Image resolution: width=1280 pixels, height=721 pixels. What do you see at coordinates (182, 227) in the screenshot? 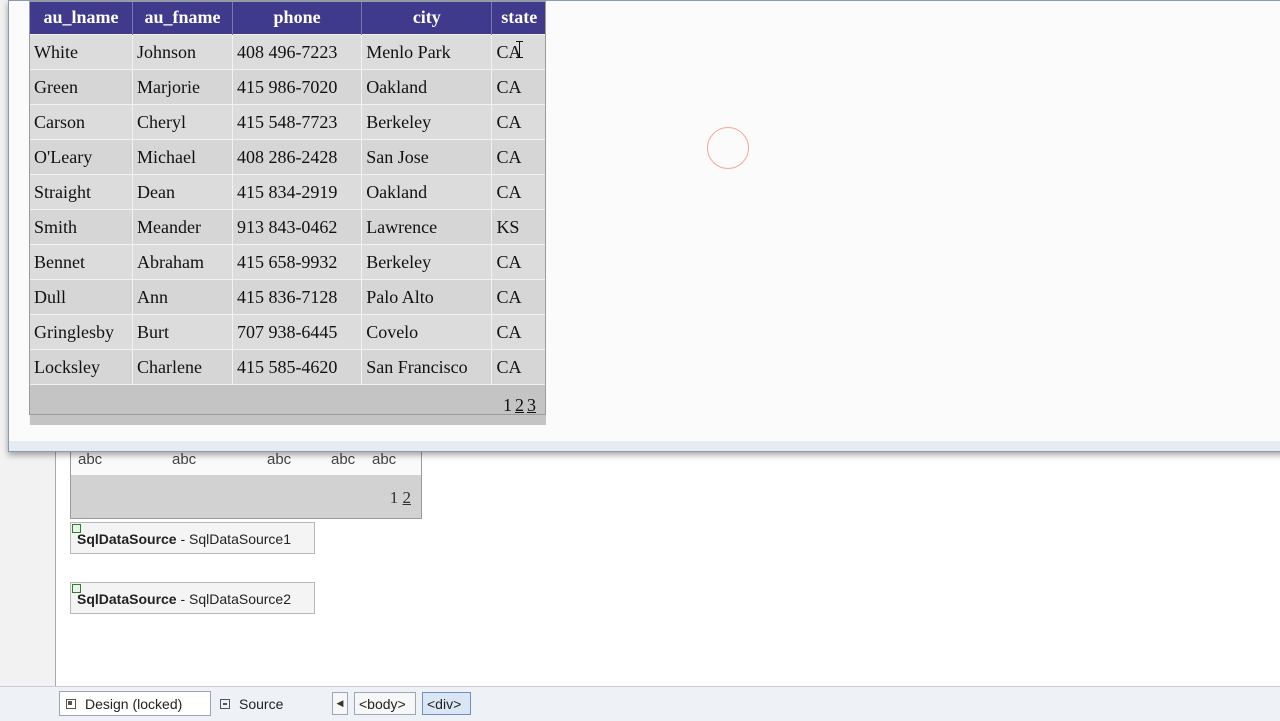
I see `cell-au-fname: Meander` at bounding box center [182, 227].